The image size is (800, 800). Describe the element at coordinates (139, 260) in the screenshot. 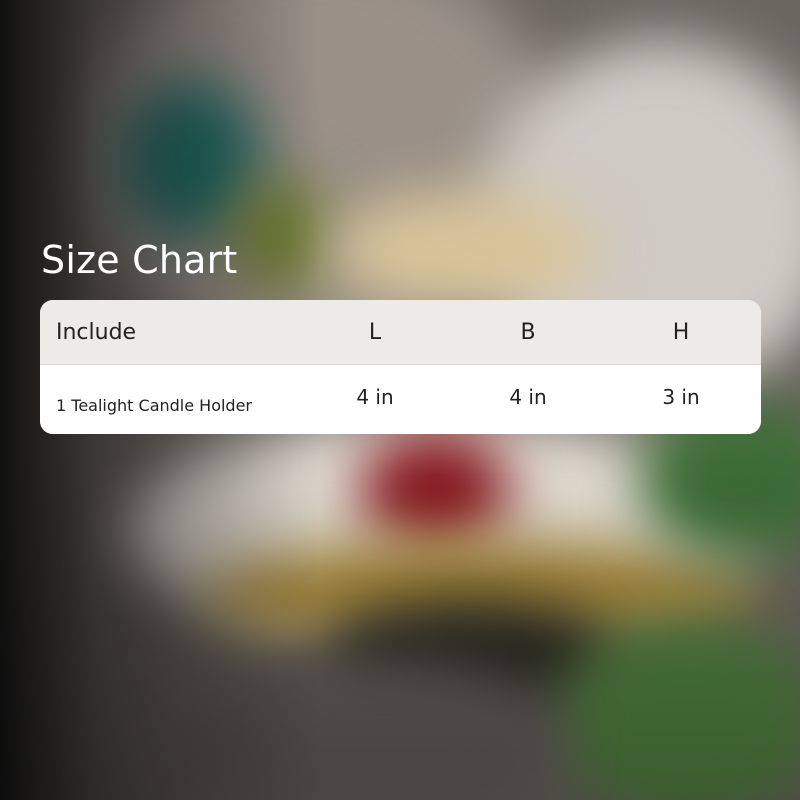

I see `size-chart-title: Size Chart` at that location.